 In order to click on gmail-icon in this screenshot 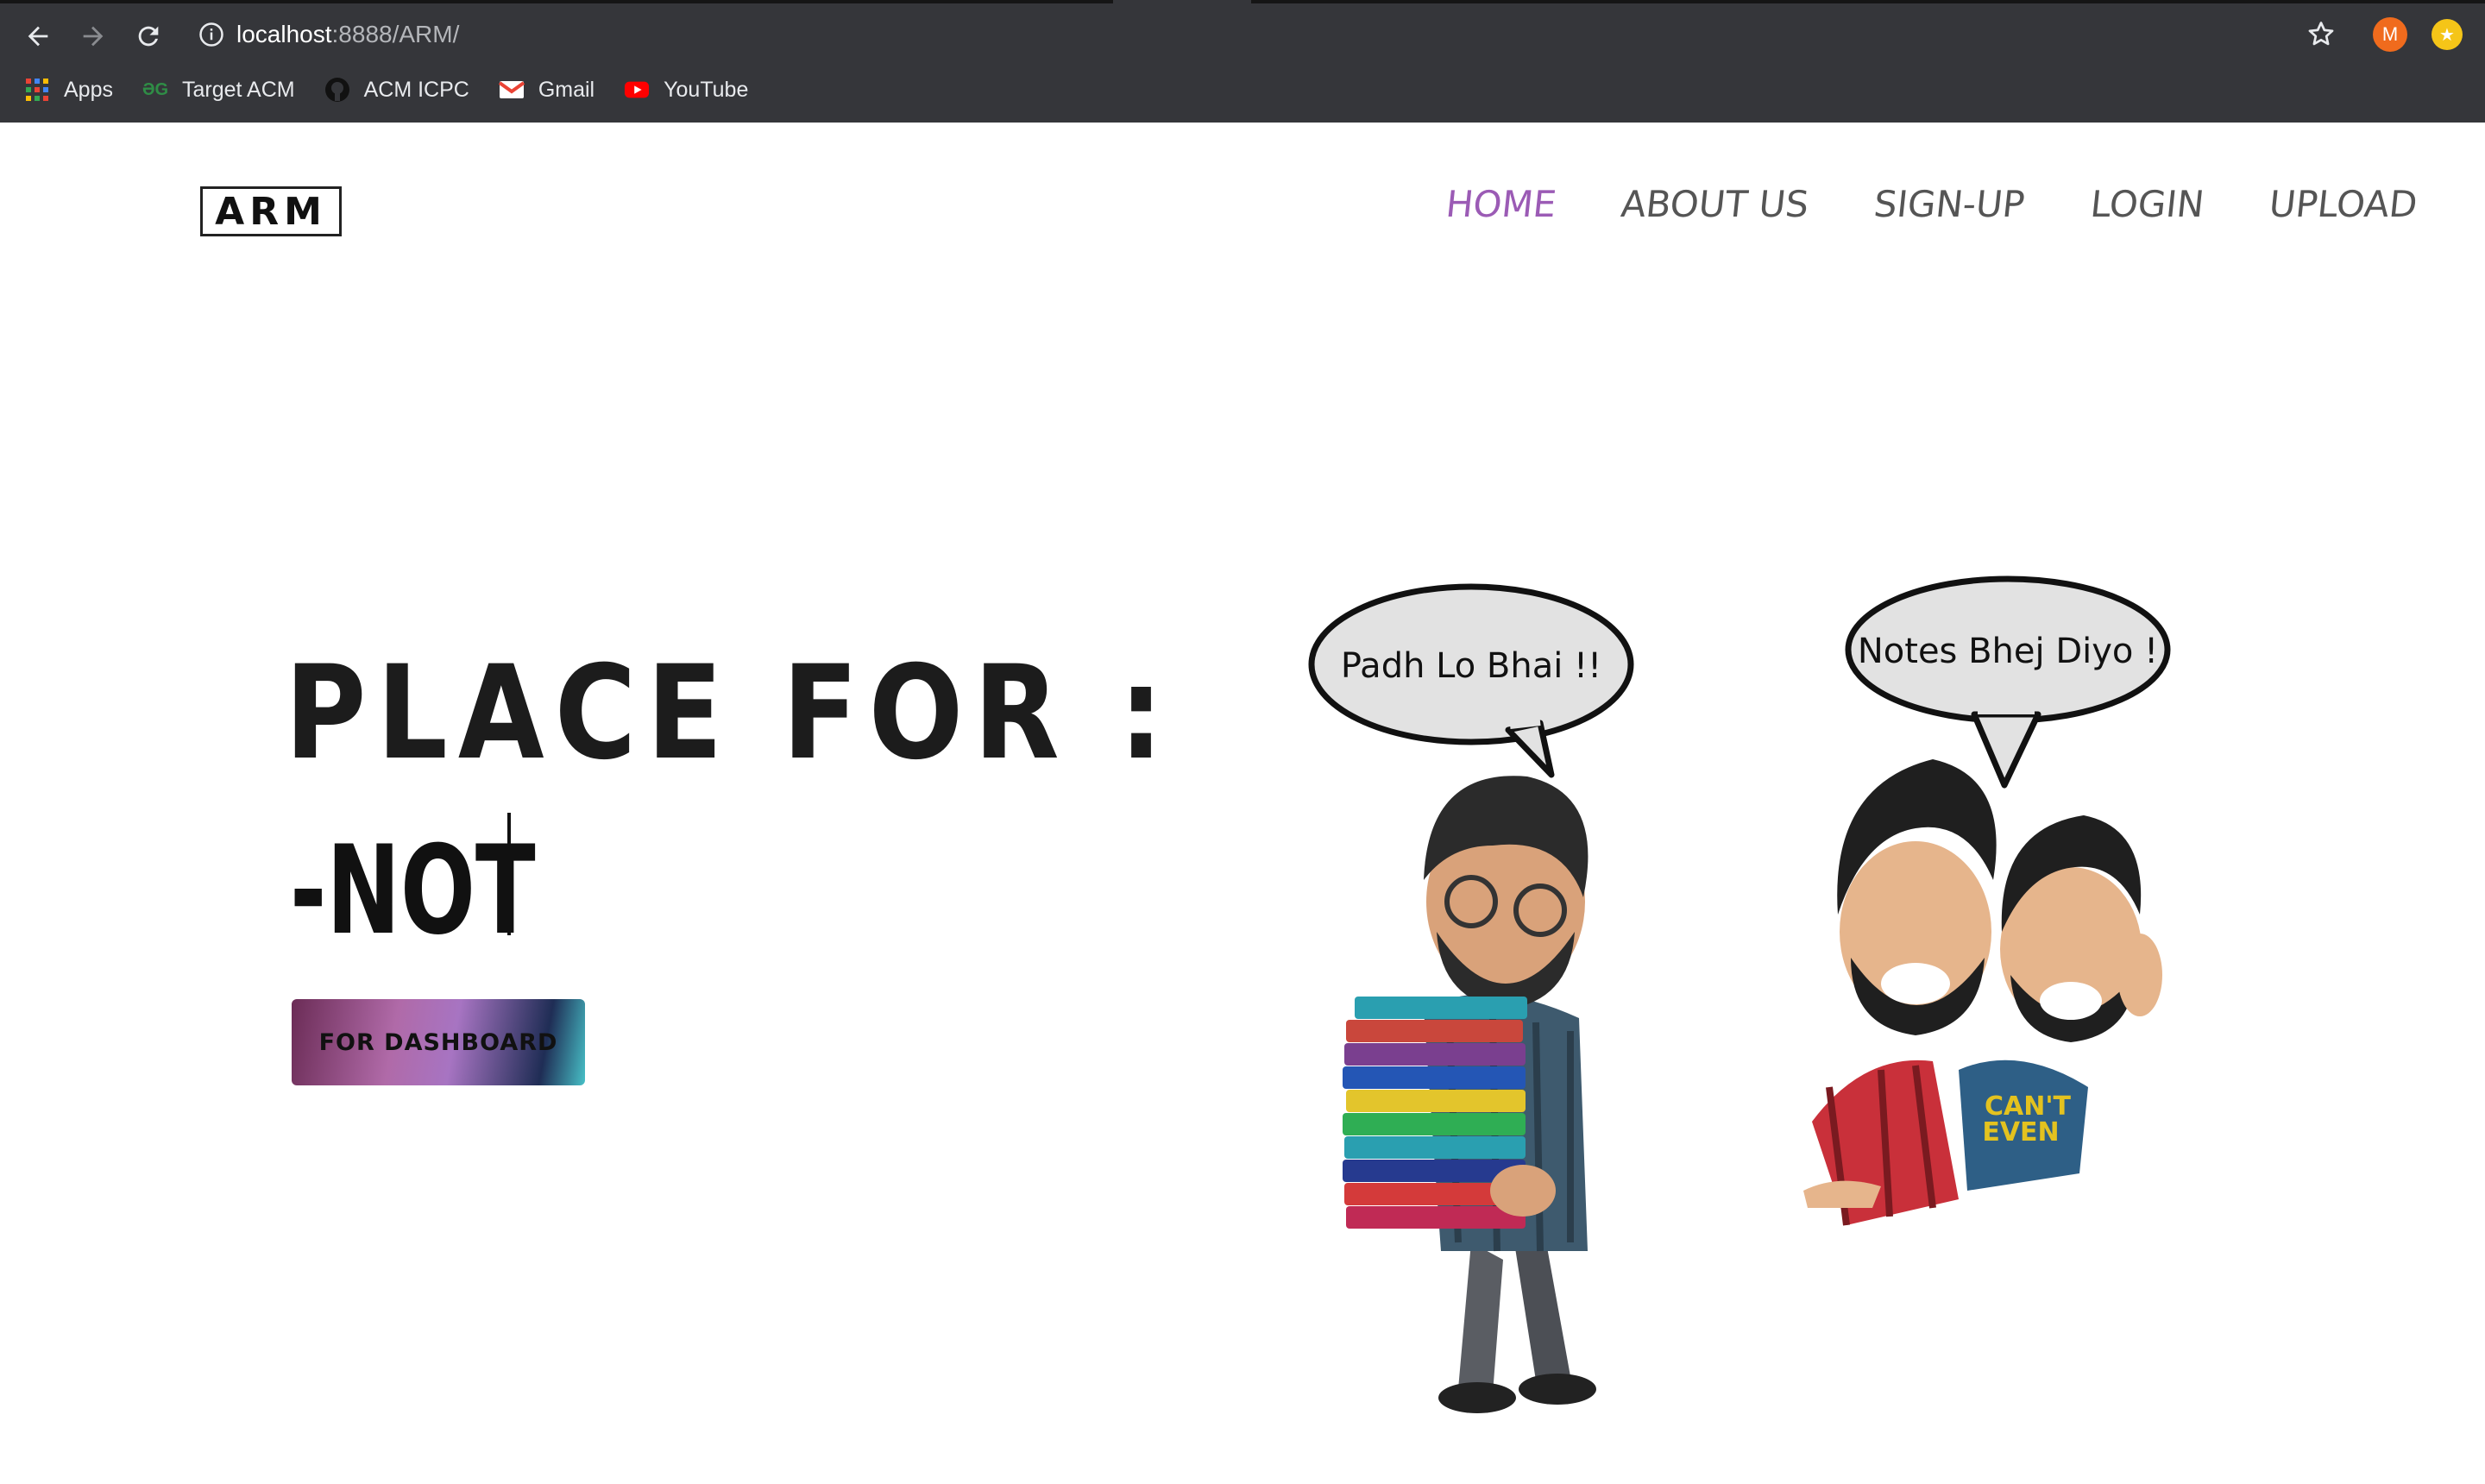, I will do `click(511, 90)`.